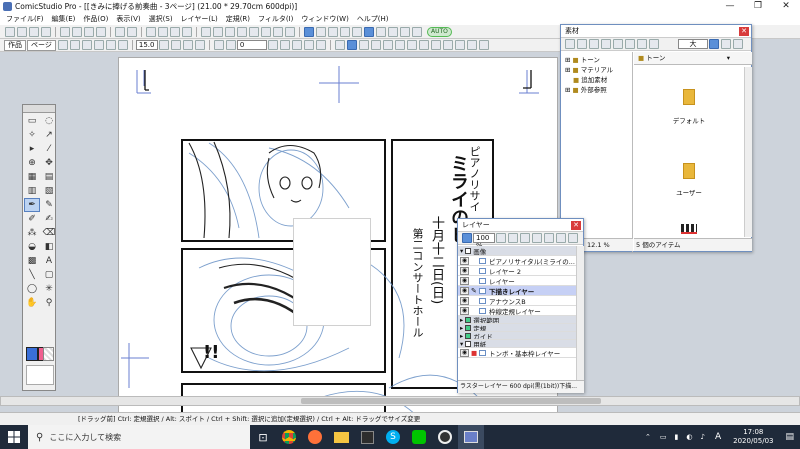 The height and width of the screenshot is (449, 800). Describe the element at coordinates (351, 45) in the screenshot. I see `snap-b-icon` at that location.